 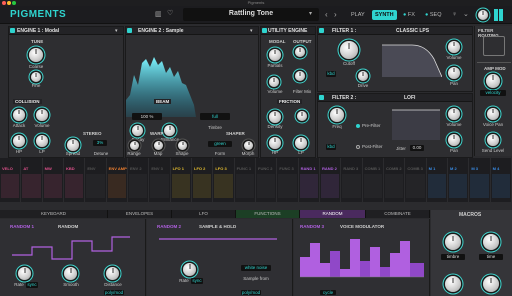 I want to click on engine2-title: ENGINE 2 : Sample, so click(x=161, y=31).